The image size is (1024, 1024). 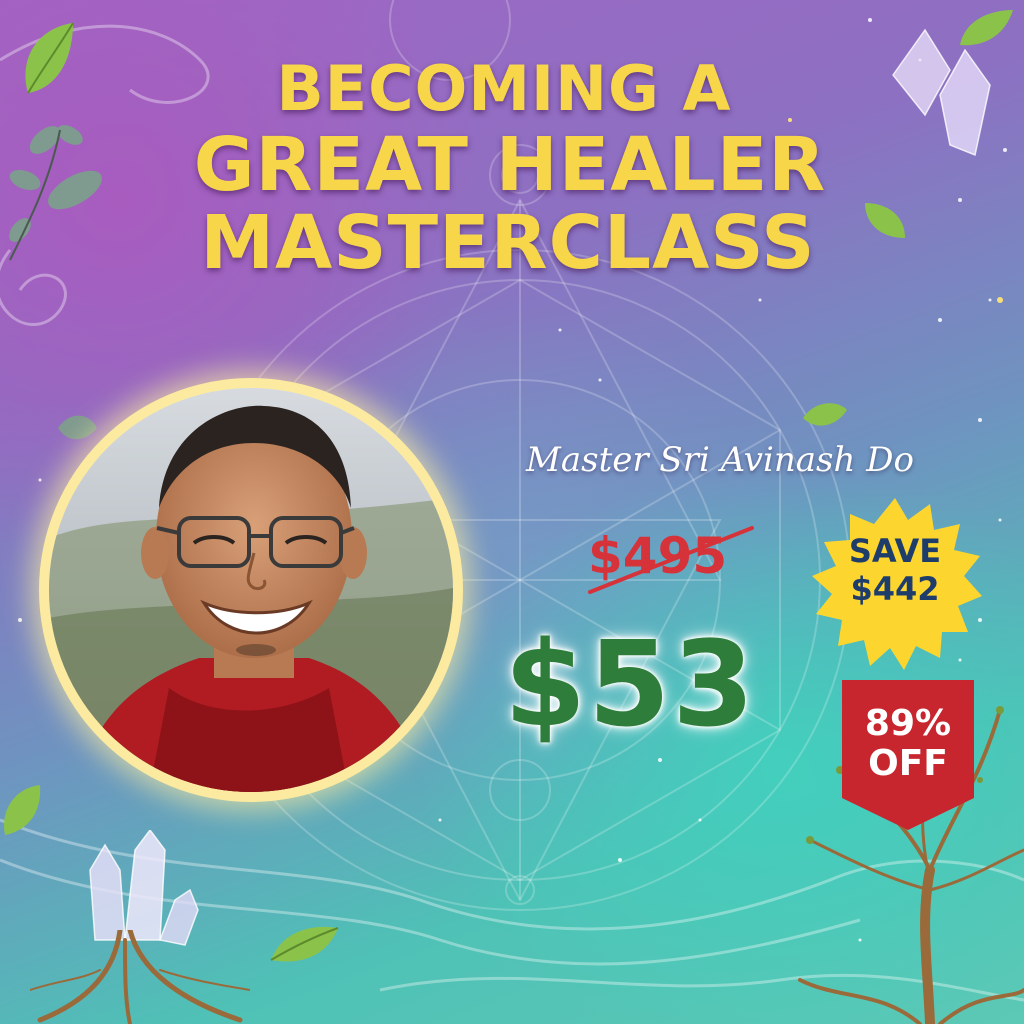 What do you see at coordinates (895, 589) in the screenshot?
I see `save-amount: $442` at bounding box center [895, 589].